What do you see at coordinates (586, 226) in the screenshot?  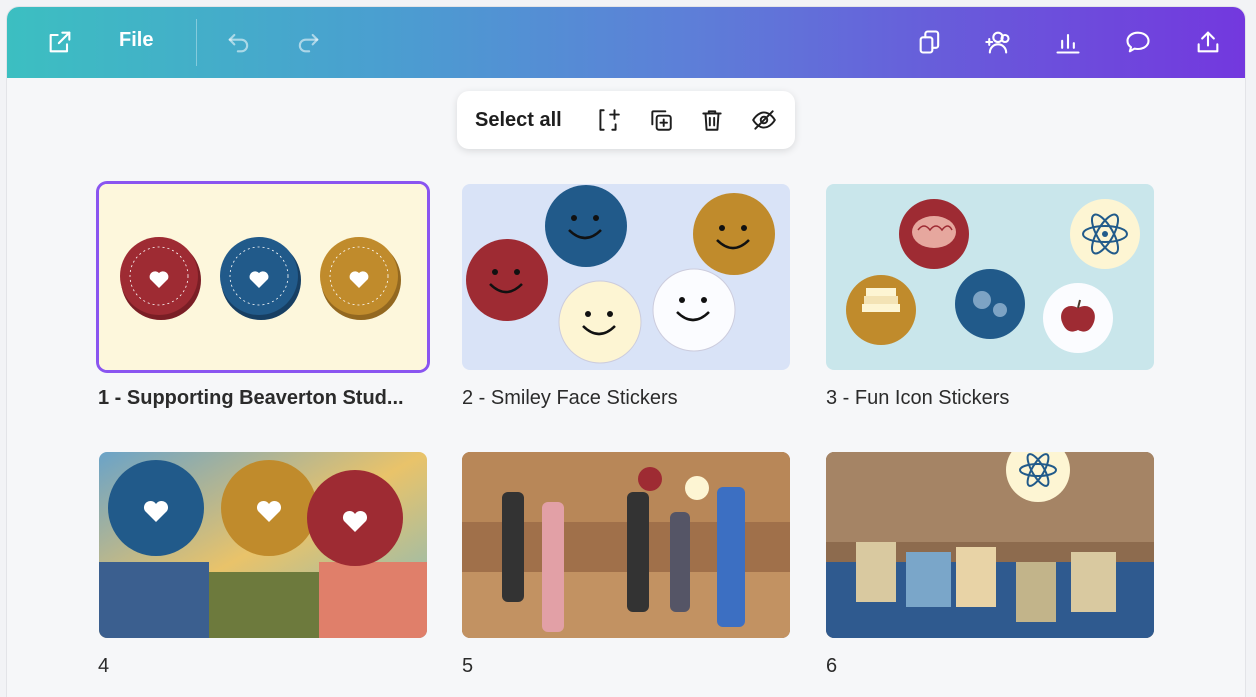 I see `smiley-blue-icon` at bounding box center [586, 226].